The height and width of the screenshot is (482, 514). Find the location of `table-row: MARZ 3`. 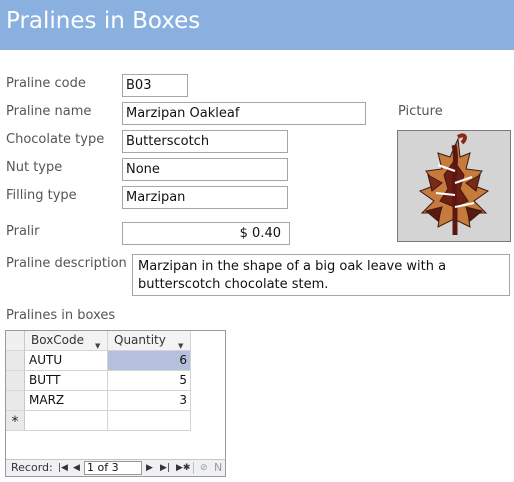

table-row: MARZ 3 is located at coordinates (115, 401).